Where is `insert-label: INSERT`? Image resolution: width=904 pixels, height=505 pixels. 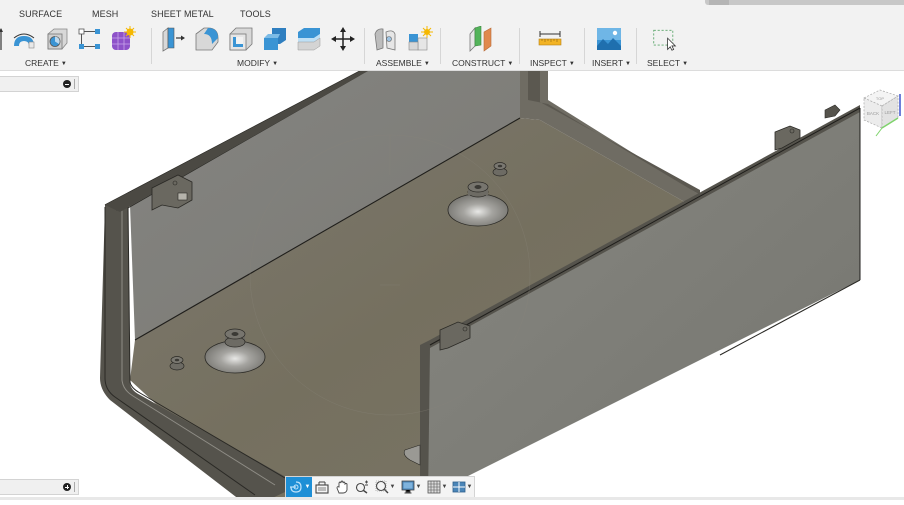 insert-label: INSERT is located at coordinates (608, 63).